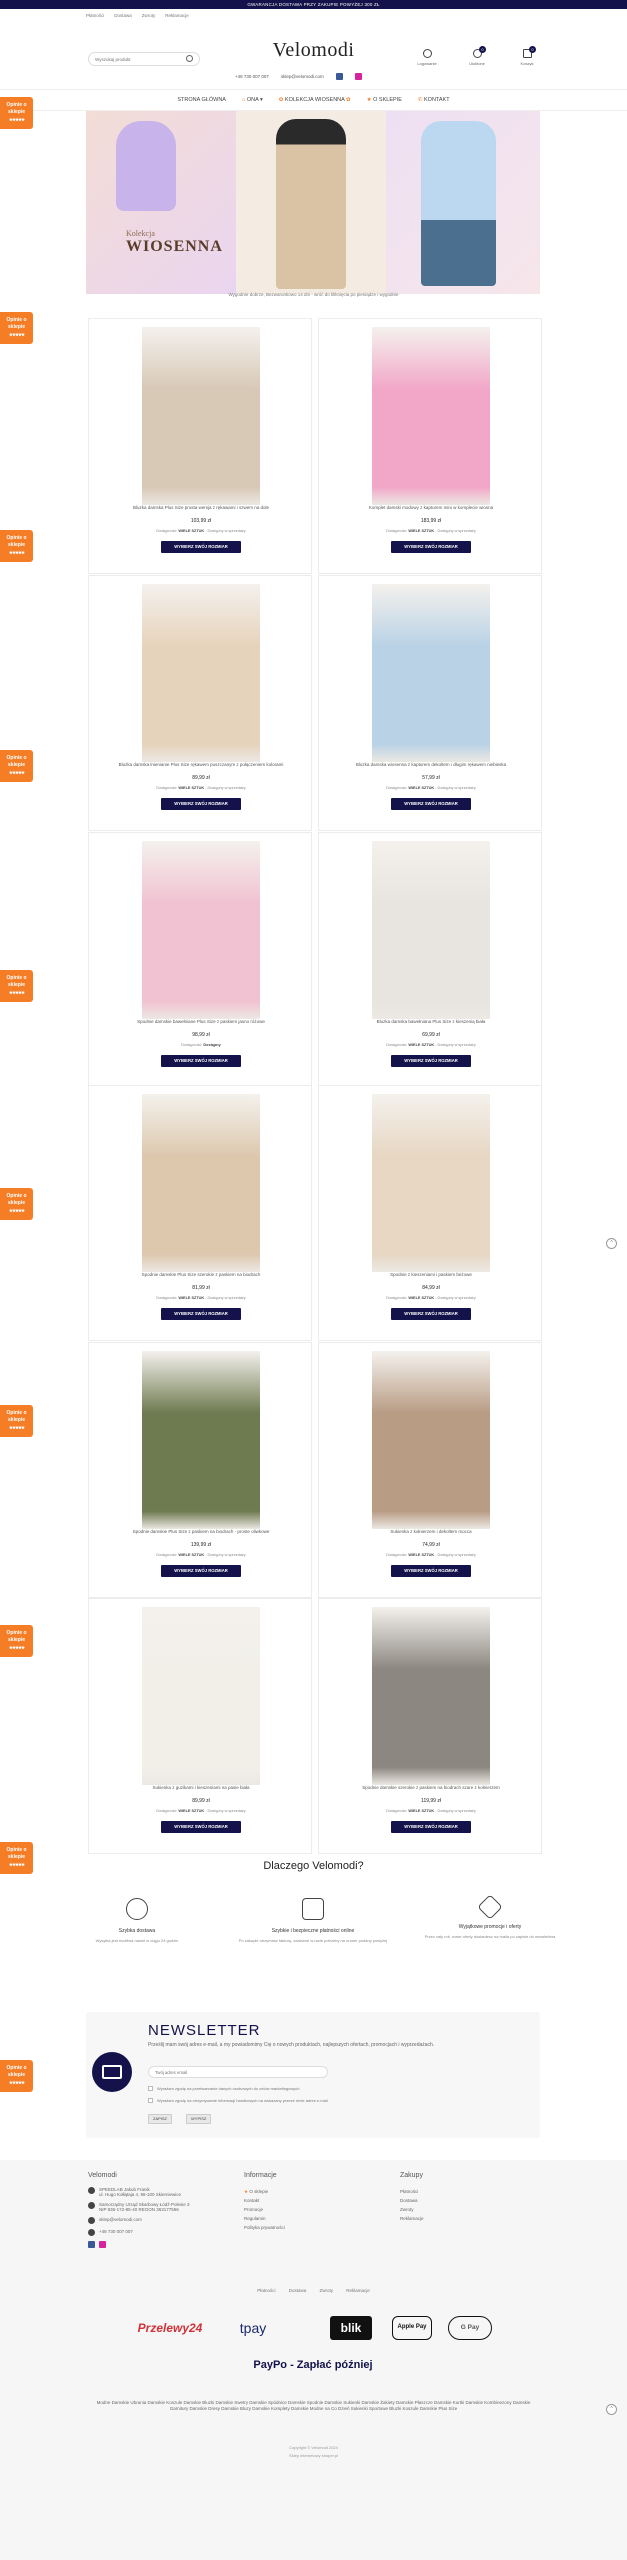  What do you see at coordinates (189, 58) in the screenshot?
I see `search-icon` at bounding box center [189, 58].